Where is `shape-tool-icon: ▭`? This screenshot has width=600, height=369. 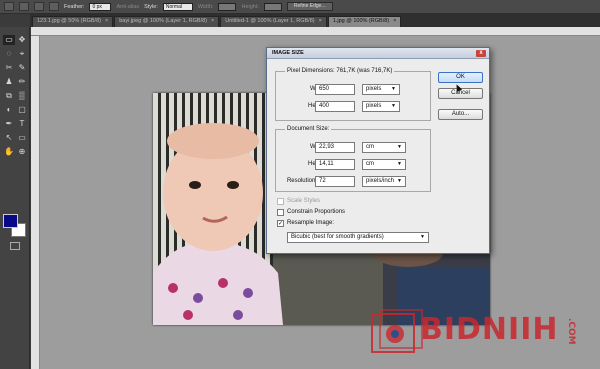 shape-tool-icon: ▭ is located at coordinates (22, 138).